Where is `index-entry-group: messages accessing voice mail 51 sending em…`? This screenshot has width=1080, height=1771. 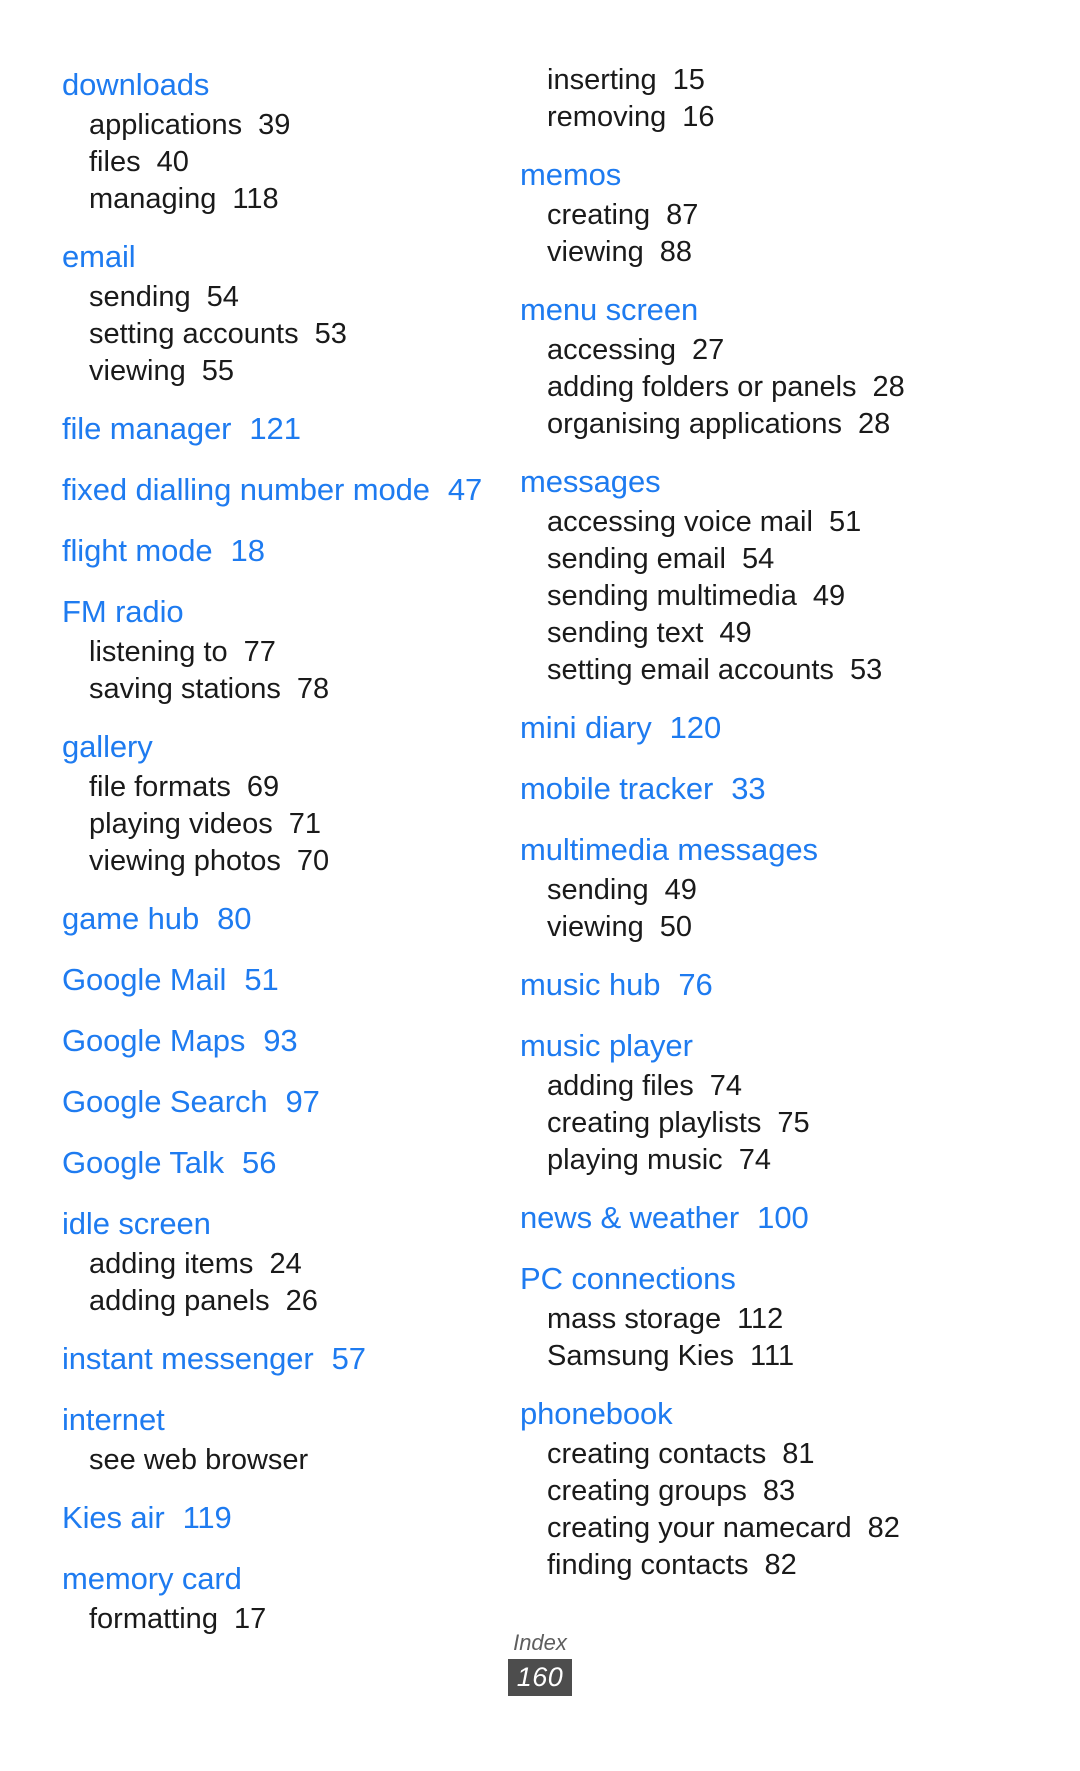
index-entry-group: messages accessing voice mail 51 sending em… is located at coordinates (740, 574).